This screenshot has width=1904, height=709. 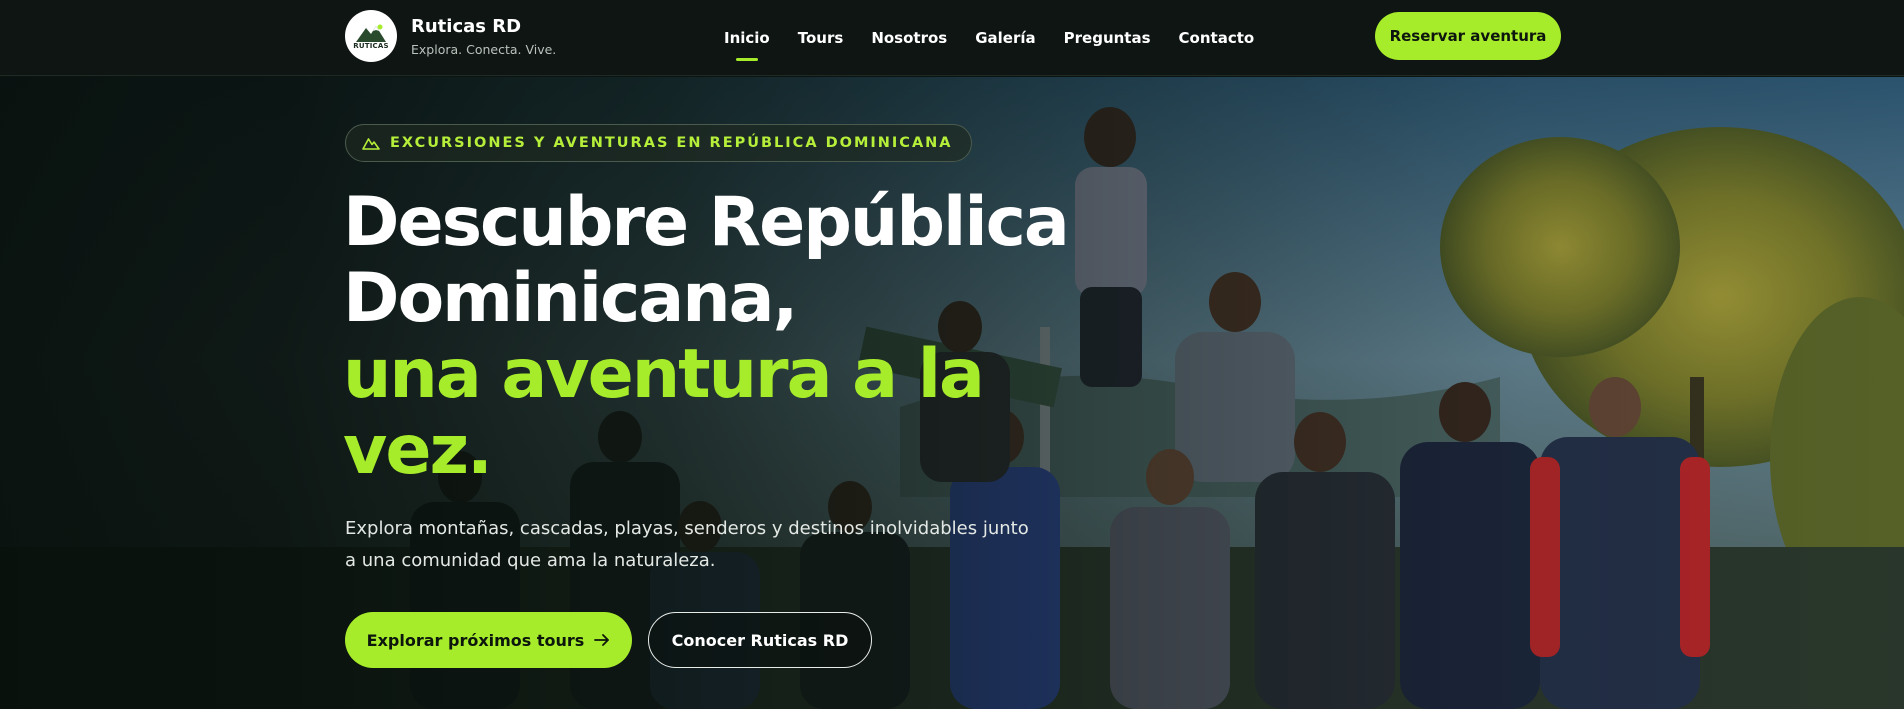 I want to click on nav-item-nosotros: Nosotros, so click(x=909, y=38).